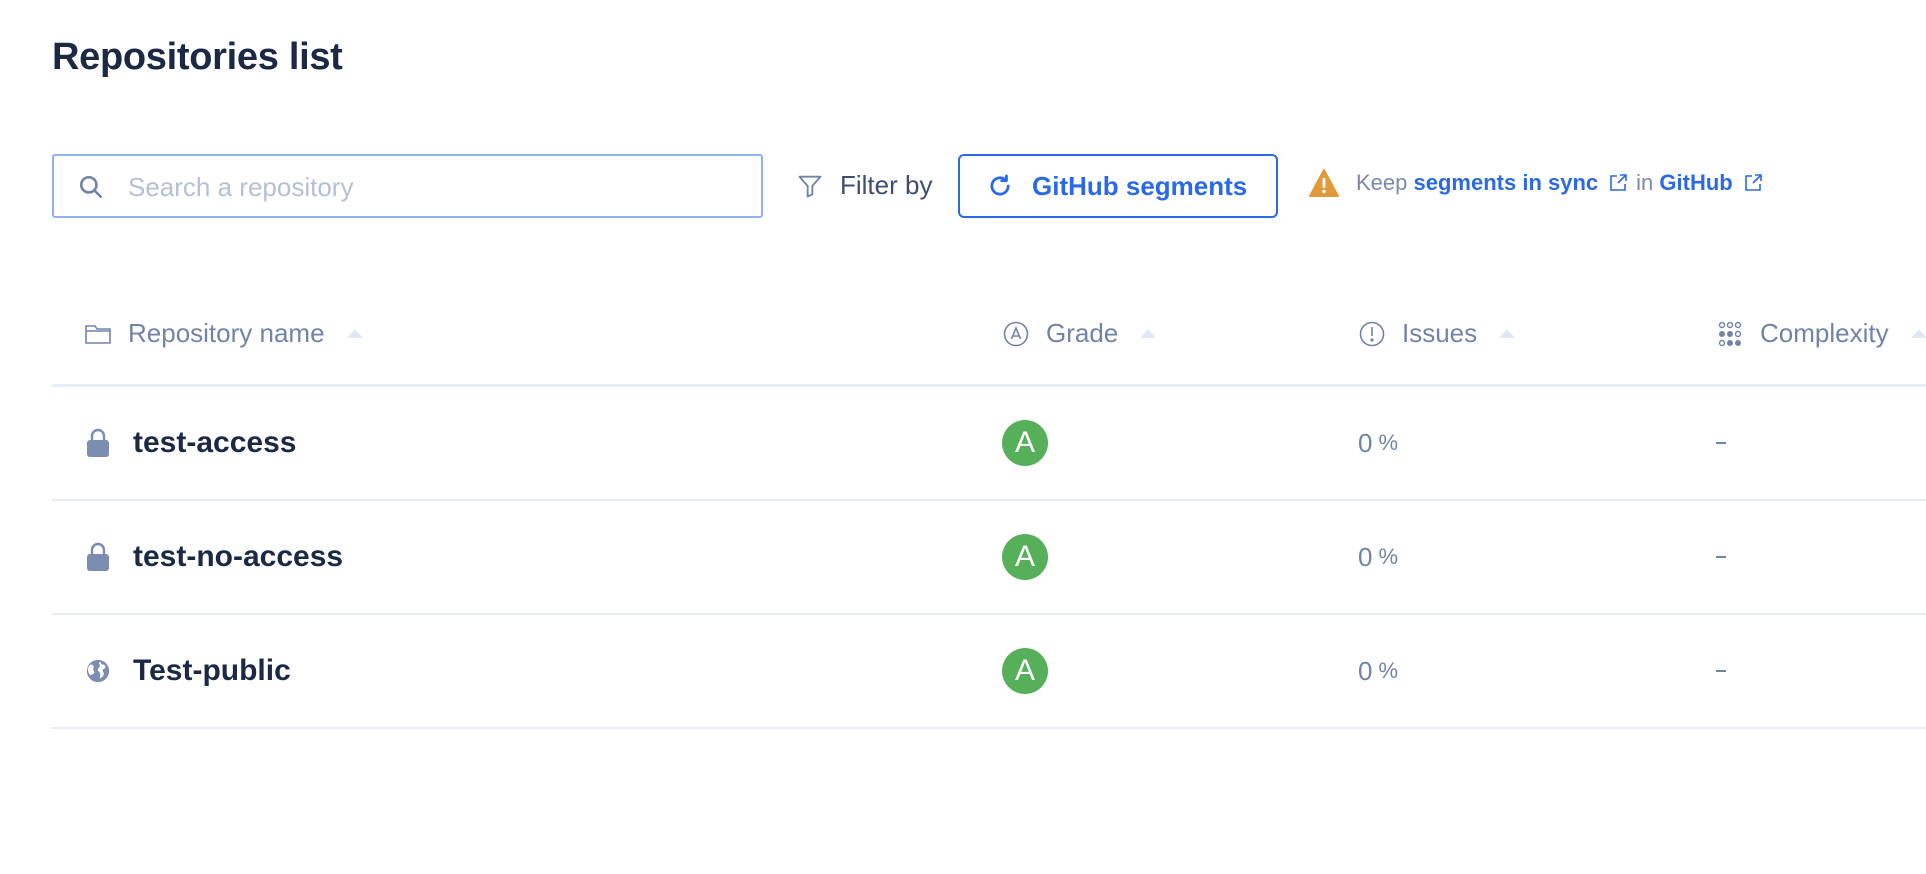 Image resolution: width=1926 pixels, height=874 pixels. What do you see at coordinates (98, 671) in the screenshot?
I see `globe-icon` at bounding box center [98, 671].